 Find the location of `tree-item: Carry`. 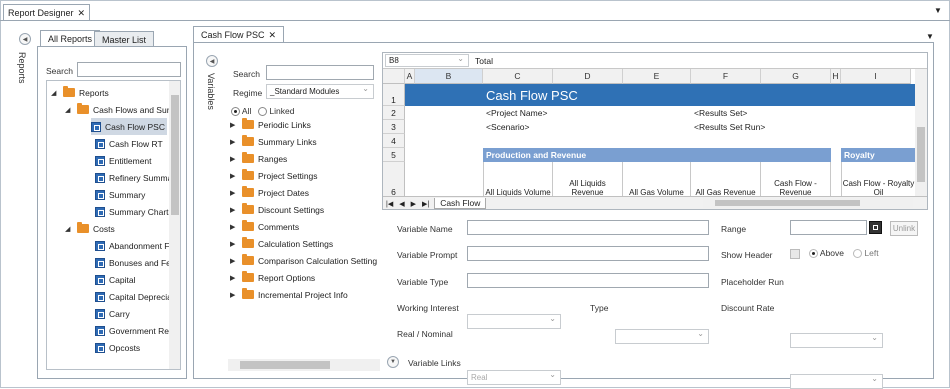

tree-item: Carry is located at coordinates (112, 313).